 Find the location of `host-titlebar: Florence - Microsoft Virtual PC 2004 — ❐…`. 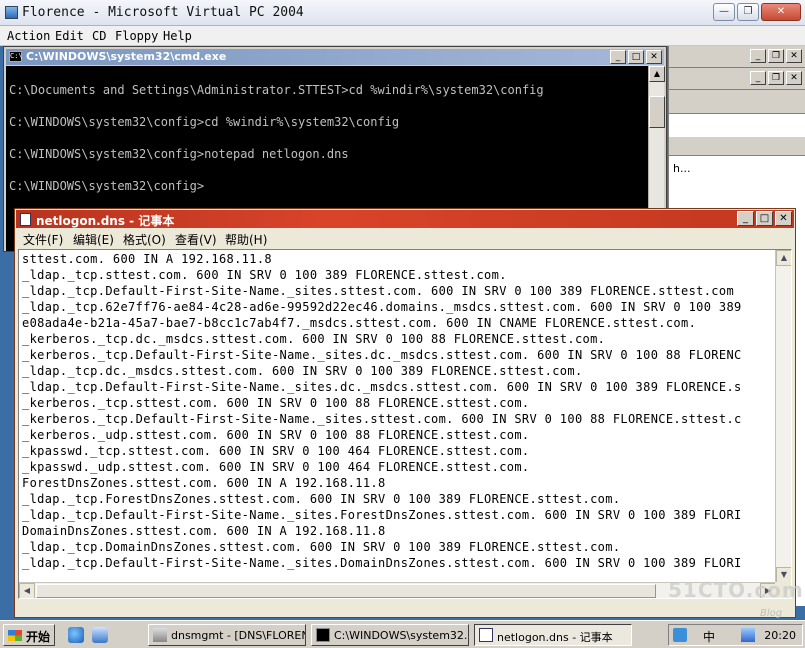

host-titlebar: Florence - Microsoft Virtual PC 2004 — ❐… is located at coordinates (402, 13).